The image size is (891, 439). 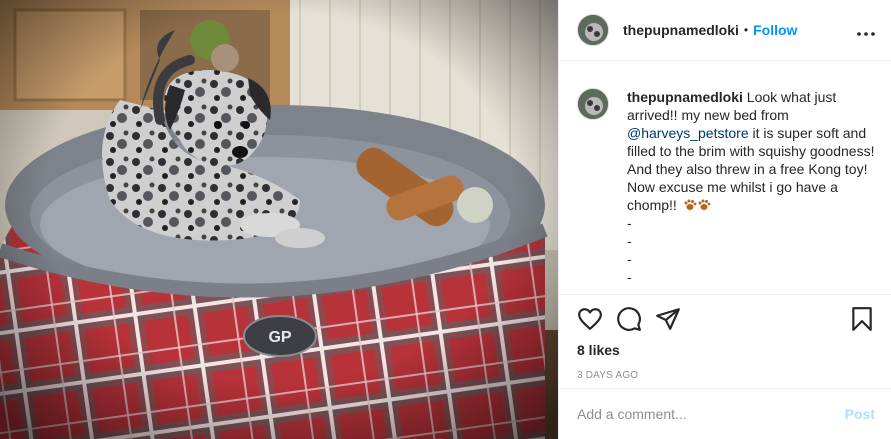 I want to click on follow-button: Follow, so click(x=775, y=30).